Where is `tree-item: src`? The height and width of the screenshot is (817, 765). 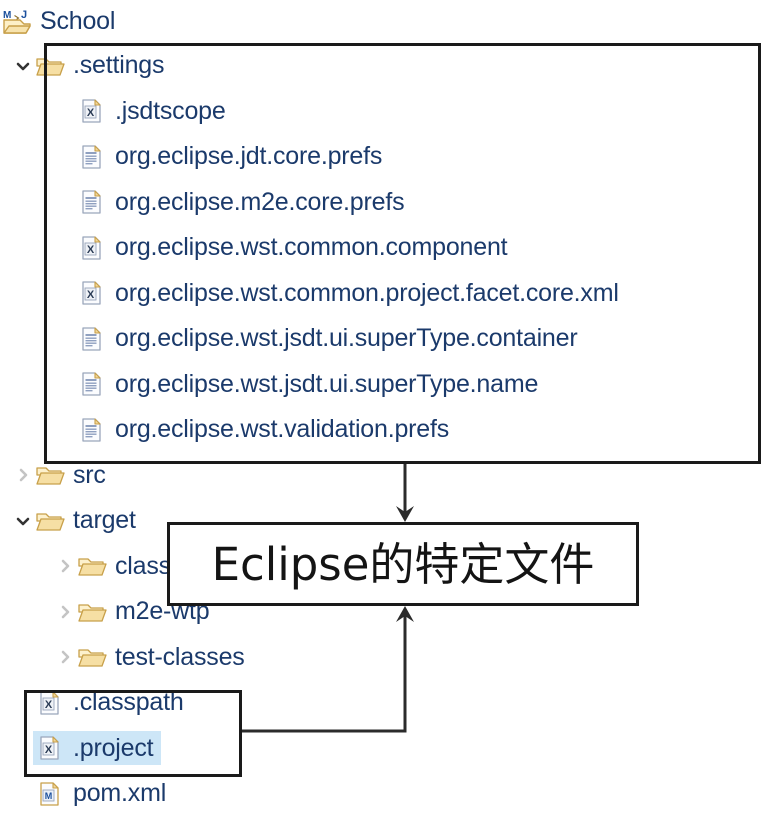 tree-item: src is located at coordinates (73, 475).